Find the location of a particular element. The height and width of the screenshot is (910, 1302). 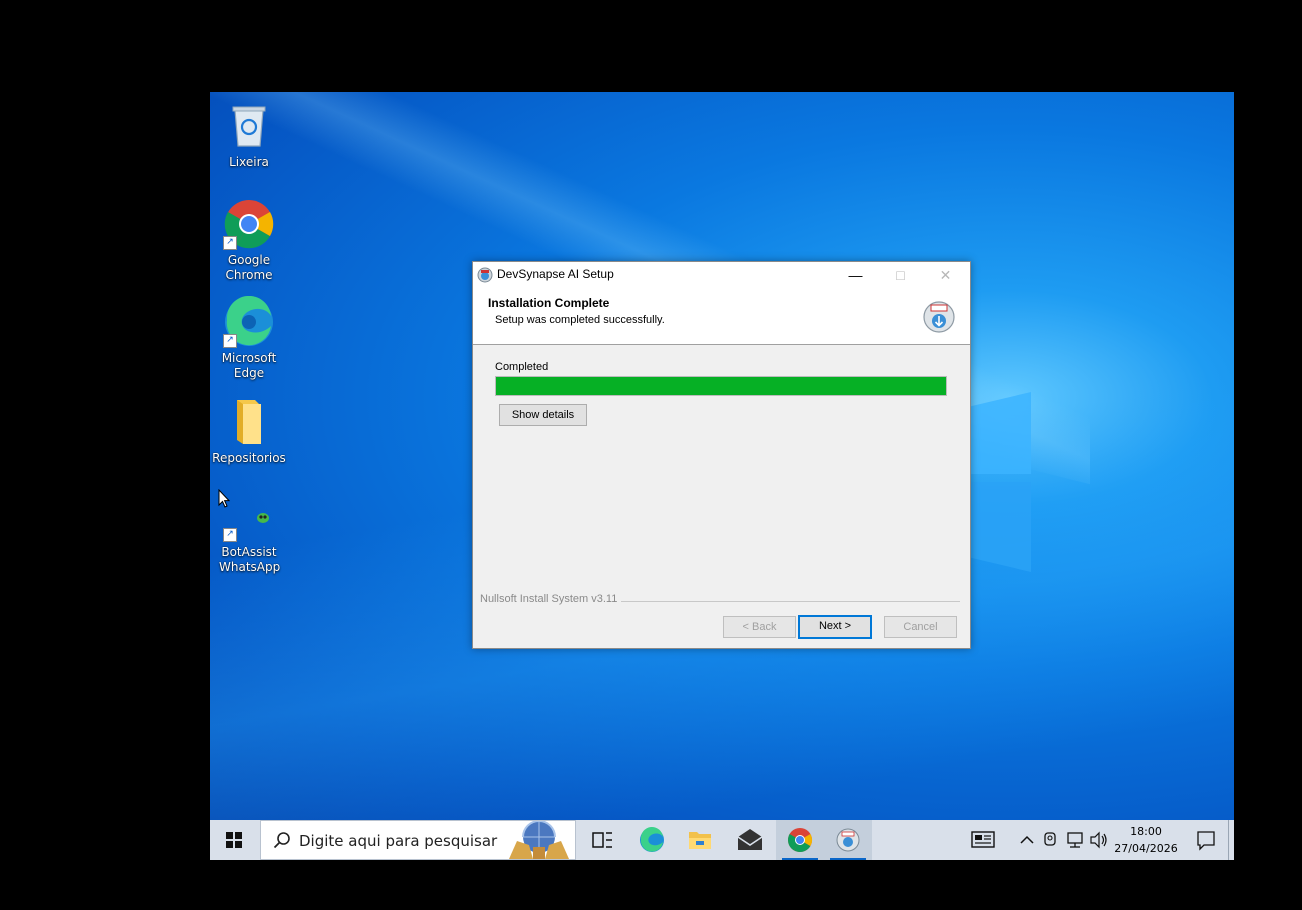

install-progress-bar is located at coordinates (721, 386).